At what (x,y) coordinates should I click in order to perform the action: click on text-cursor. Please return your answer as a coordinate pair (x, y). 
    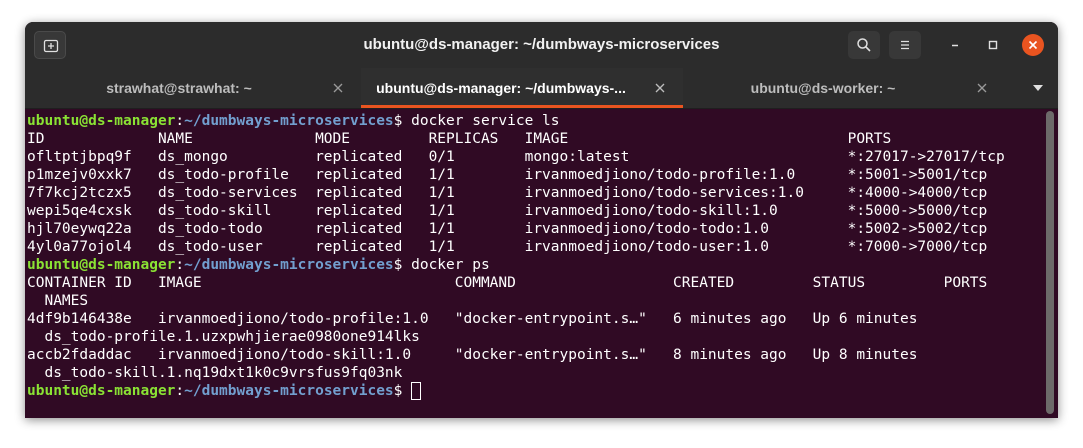
    Looking at the image, I should click on (416, 391).